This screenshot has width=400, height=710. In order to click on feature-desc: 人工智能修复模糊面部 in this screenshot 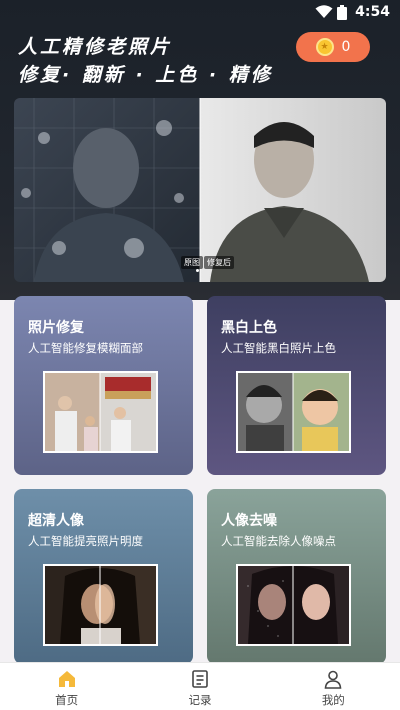, I will do `click(85, 348)`.